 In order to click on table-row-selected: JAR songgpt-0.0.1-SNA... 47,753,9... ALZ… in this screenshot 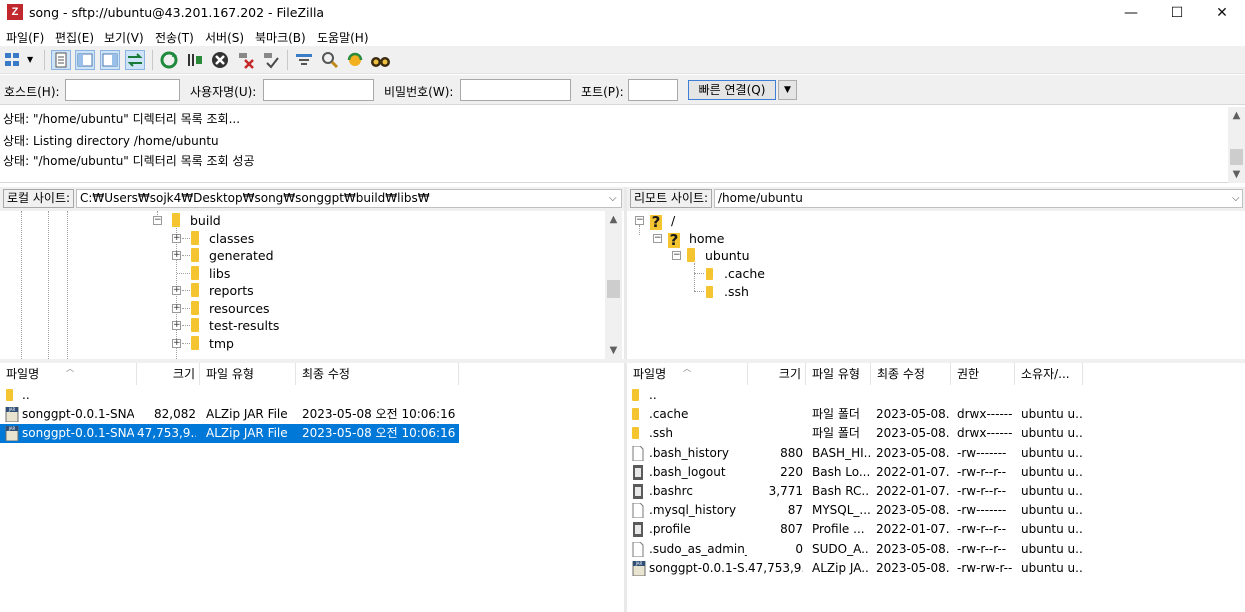, I will do `click(229, 433)`.